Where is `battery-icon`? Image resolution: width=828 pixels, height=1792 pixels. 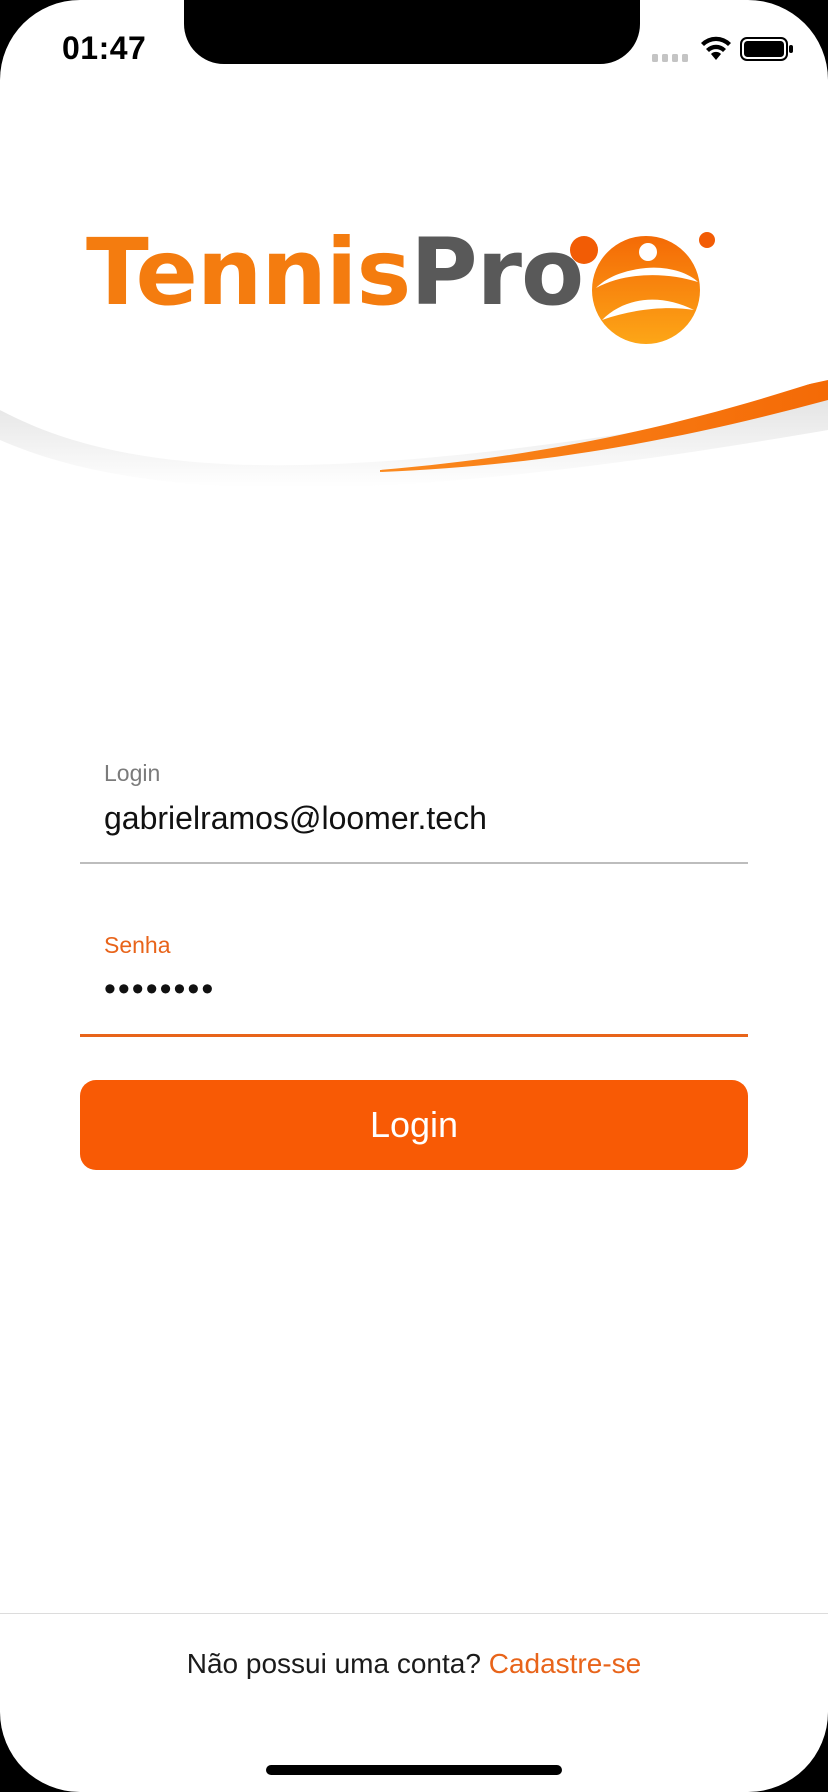
battery-icon is located at coordinates (766, 49).